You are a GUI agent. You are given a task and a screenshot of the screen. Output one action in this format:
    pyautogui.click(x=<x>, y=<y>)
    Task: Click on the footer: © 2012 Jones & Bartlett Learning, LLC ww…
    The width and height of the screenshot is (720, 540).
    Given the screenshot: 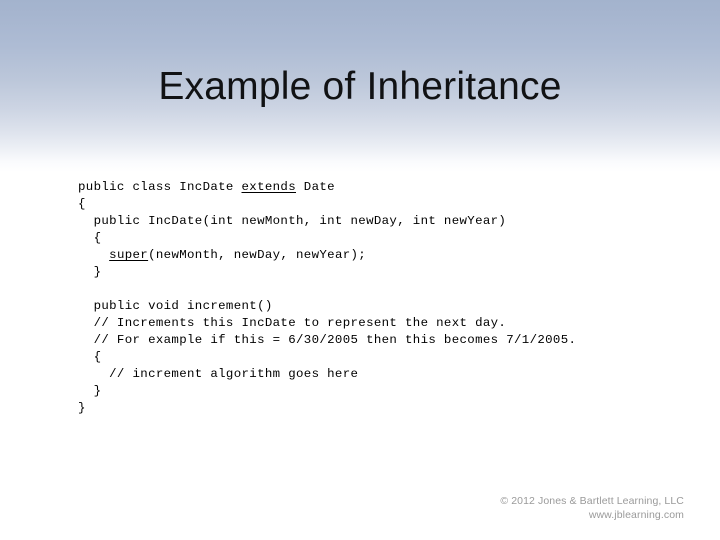 What is the action you would take?
    pyautogui.click(x=592, y=508)
    